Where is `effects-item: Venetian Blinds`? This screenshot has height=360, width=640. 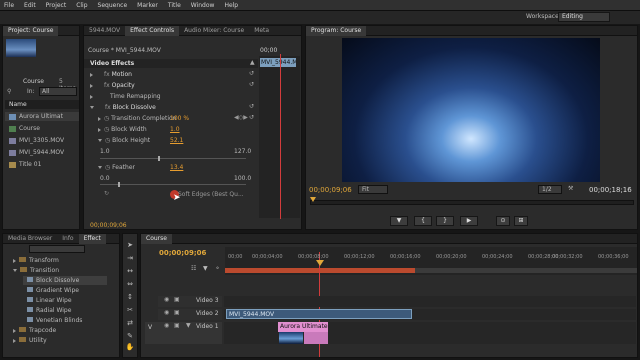
effects-item: Venetian Blinds is located at coordinates (52, 320).